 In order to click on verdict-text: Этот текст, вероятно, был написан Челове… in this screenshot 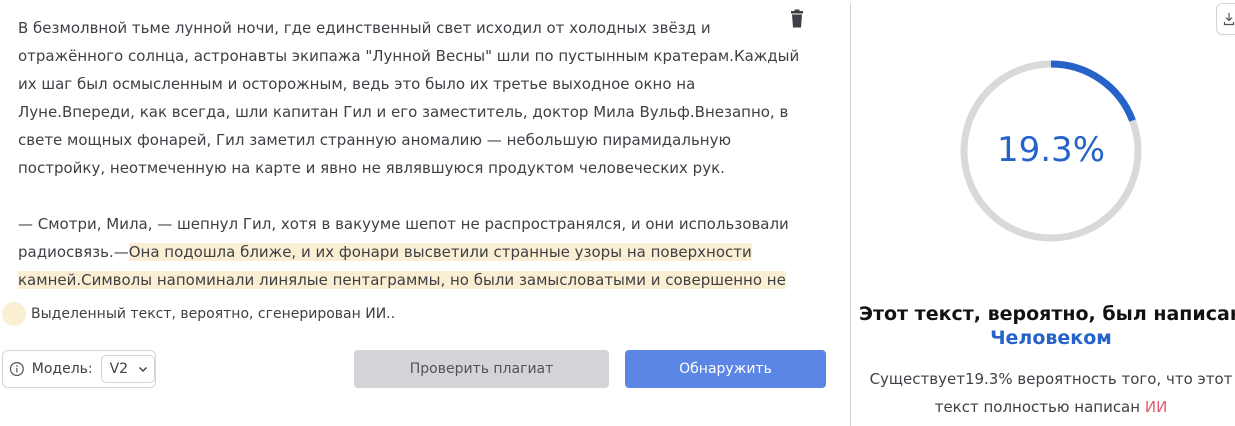, I will do `click(1043, 326)`.